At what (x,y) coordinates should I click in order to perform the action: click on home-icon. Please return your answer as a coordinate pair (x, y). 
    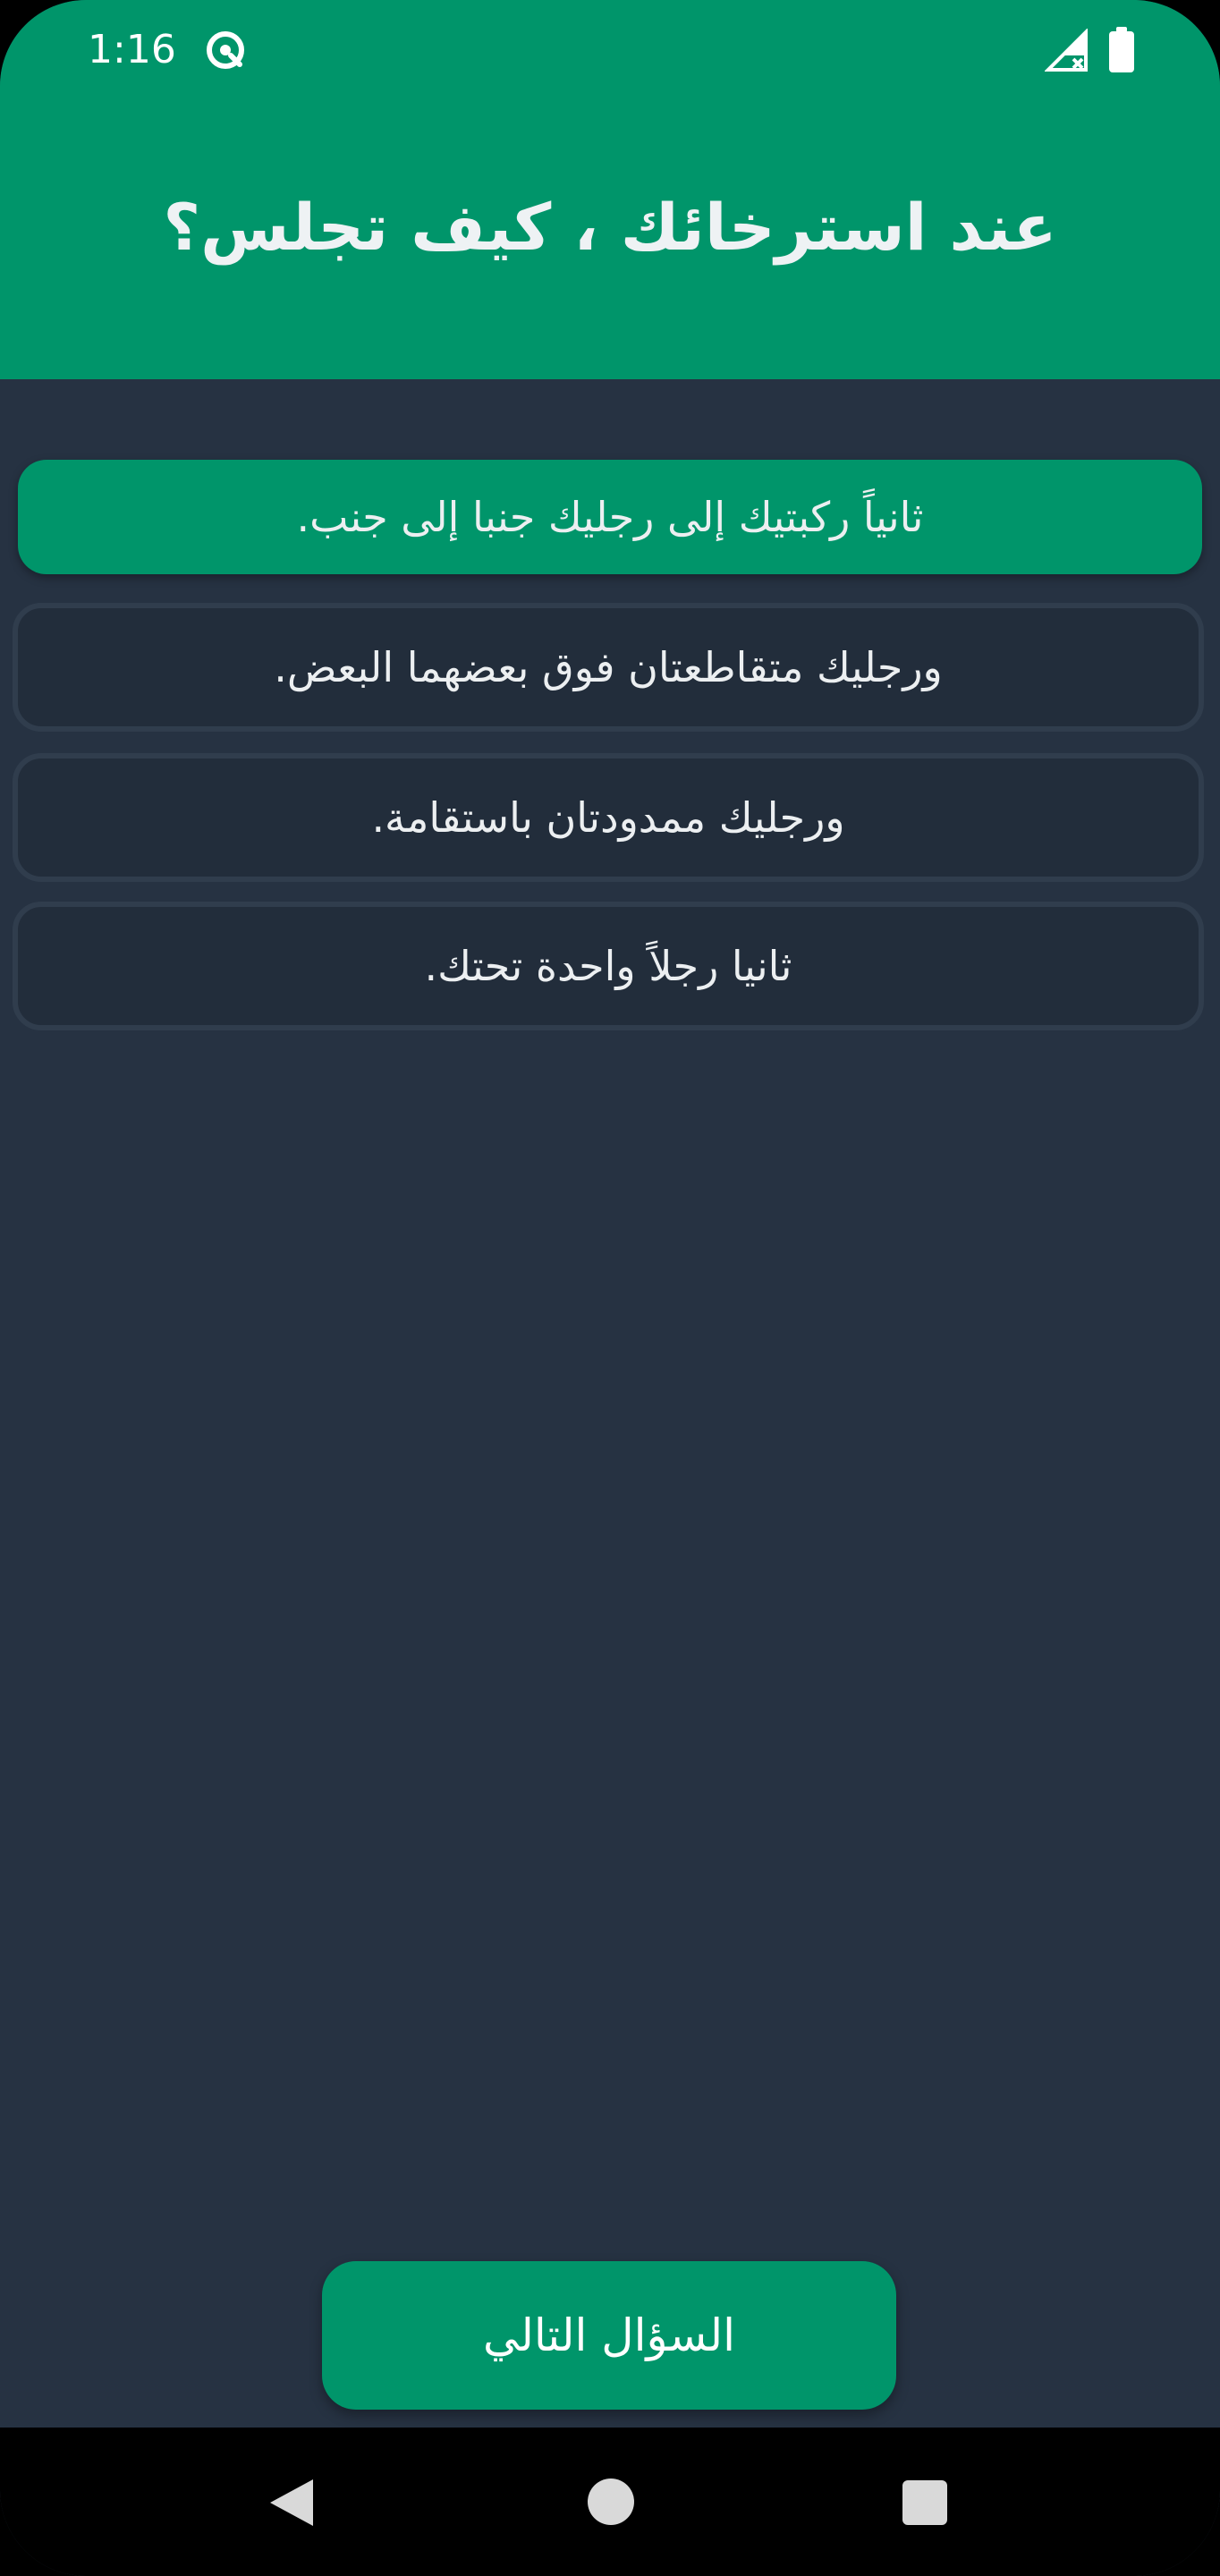
    Looking at the image, I should click on (611, 2502).